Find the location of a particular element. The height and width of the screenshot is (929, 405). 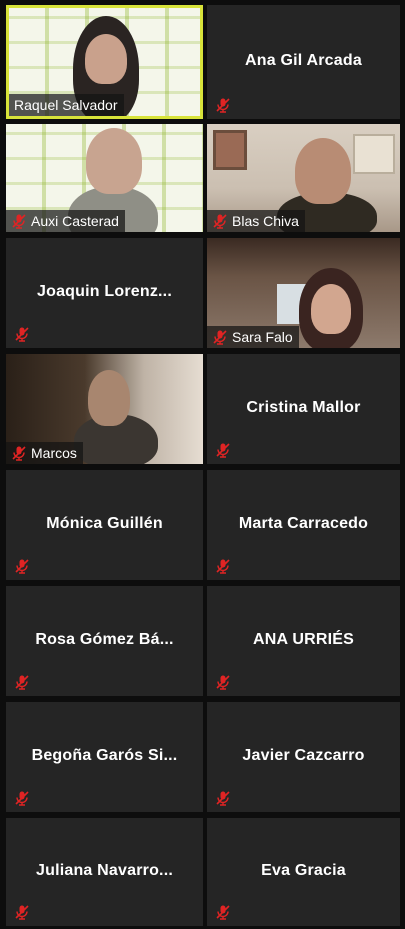

participant-name: Cristina Mallor is located at coordinates (303, 408).